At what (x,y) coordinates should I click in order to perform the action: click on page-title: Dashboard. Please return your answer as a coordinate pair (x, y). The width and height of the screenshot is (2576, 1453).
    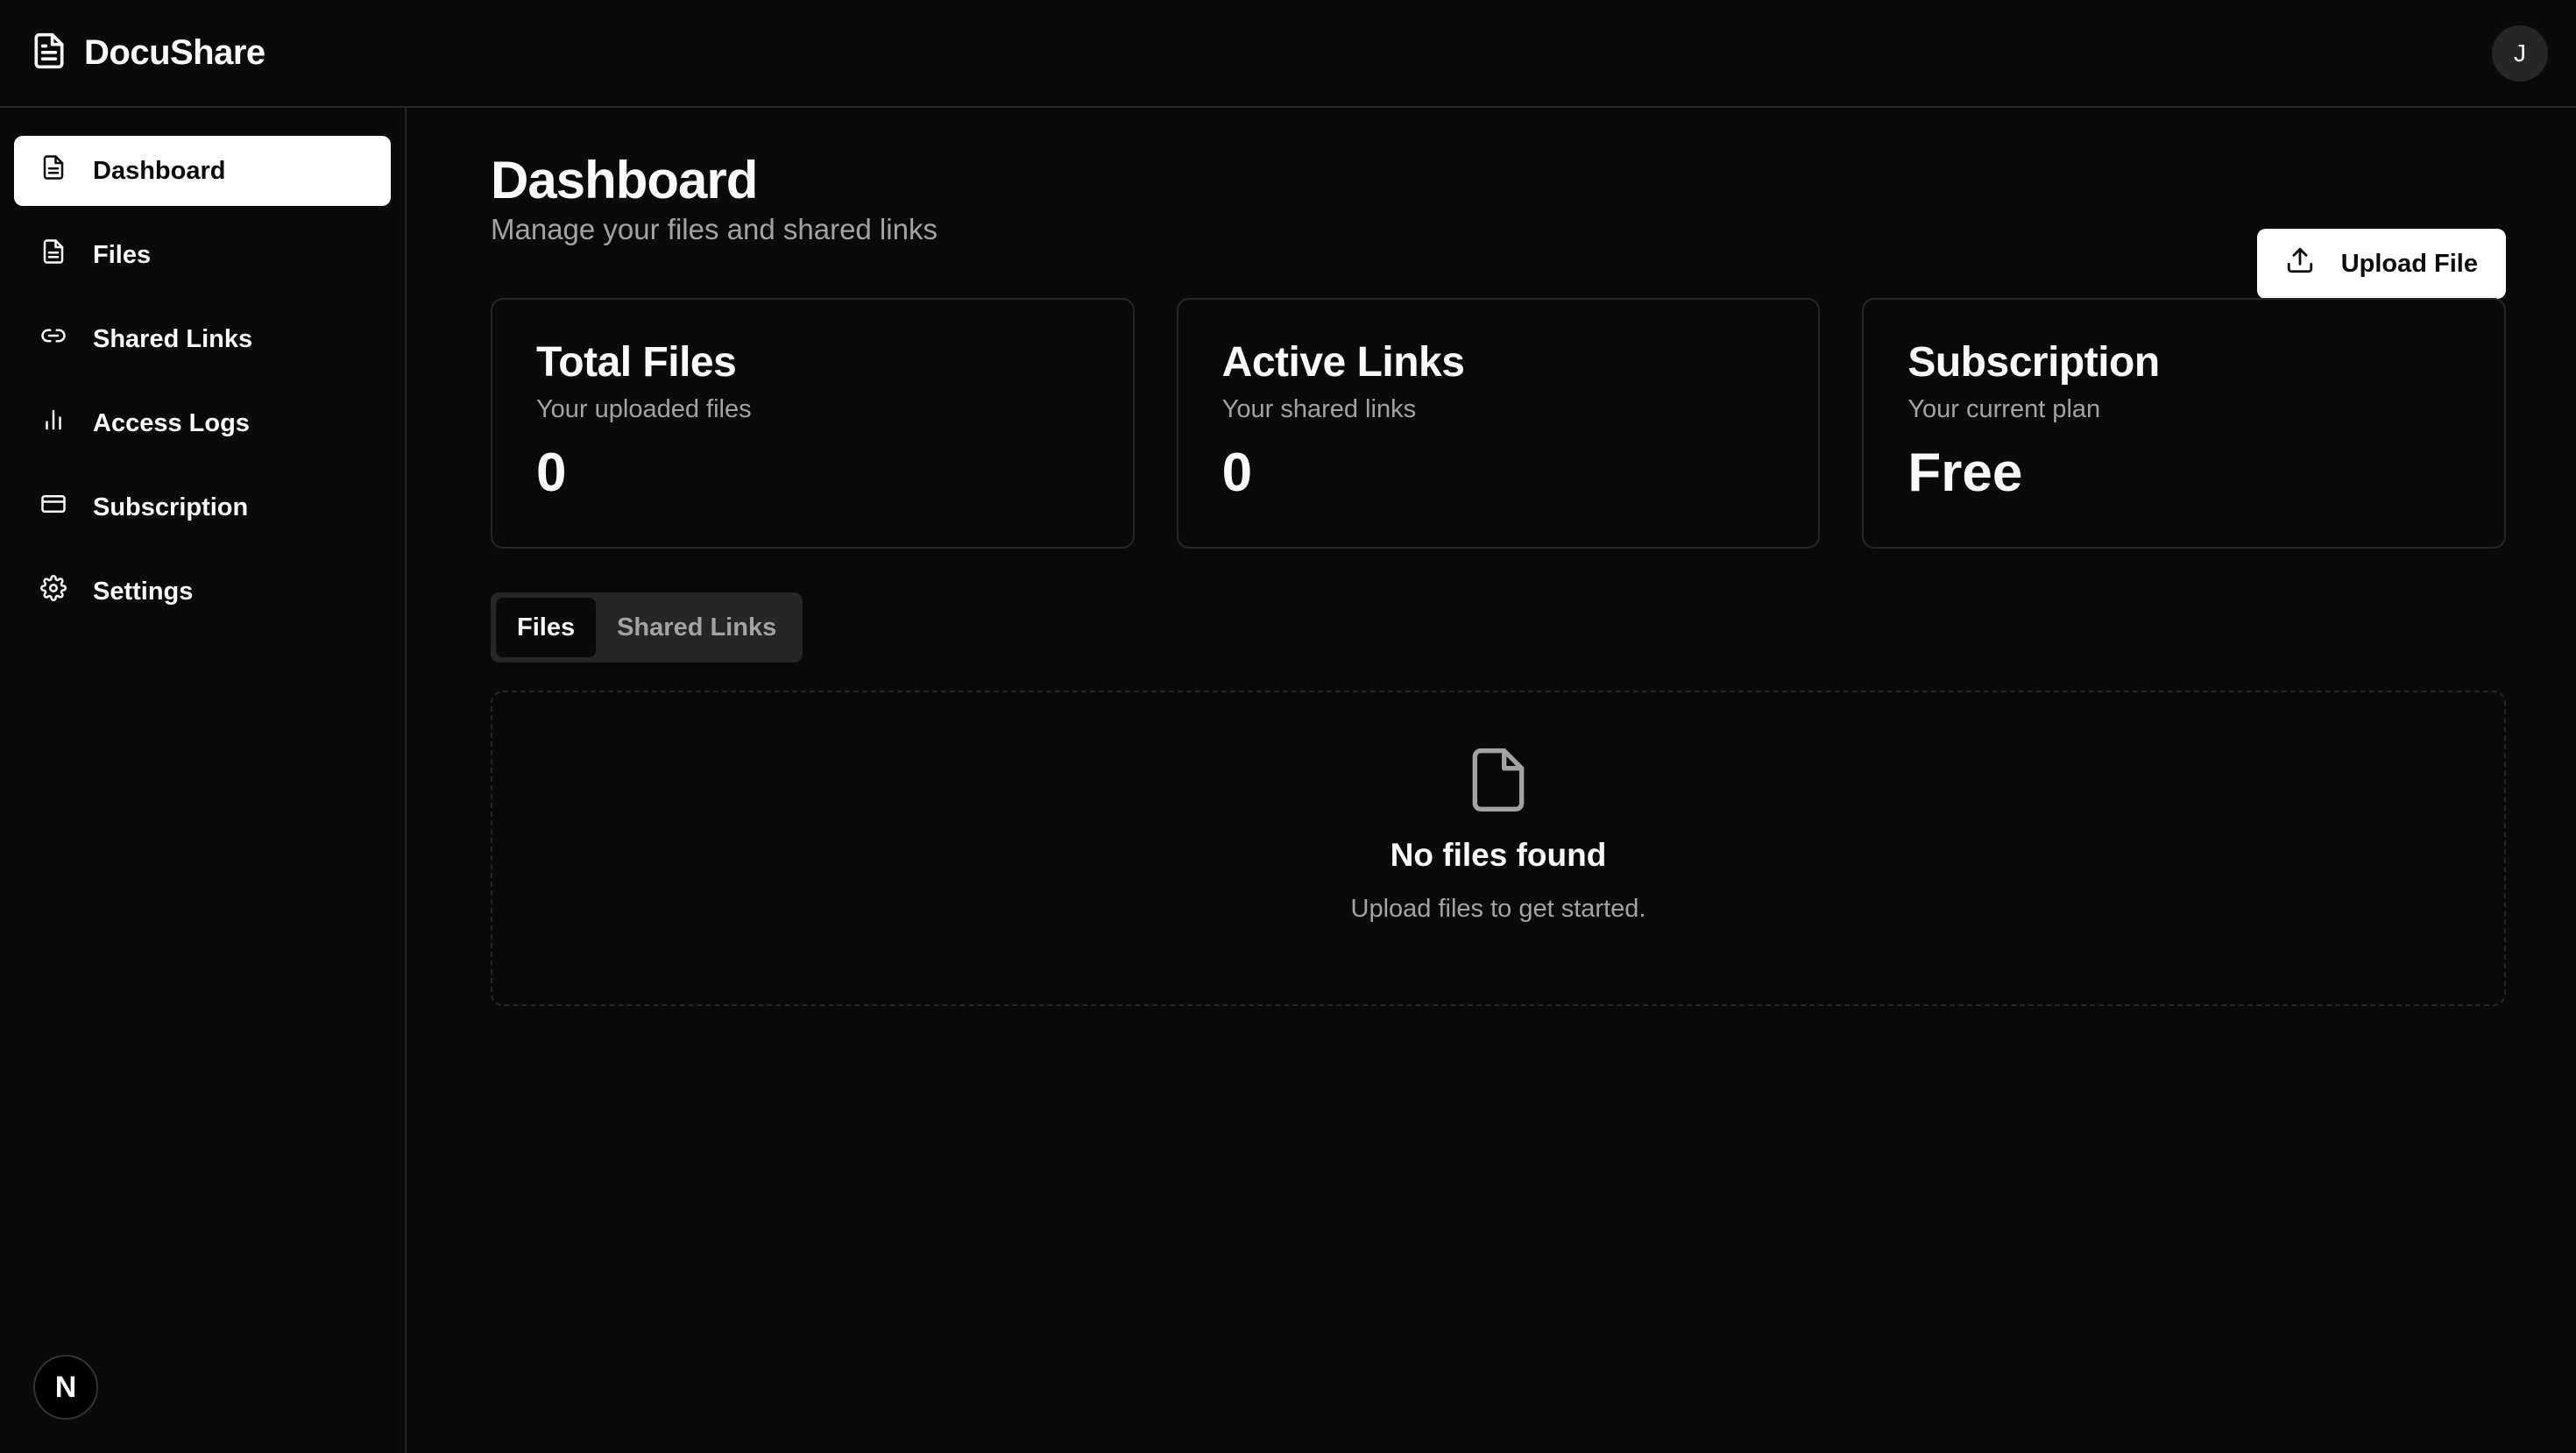
    Looking at the image, I should click on (624, 180).